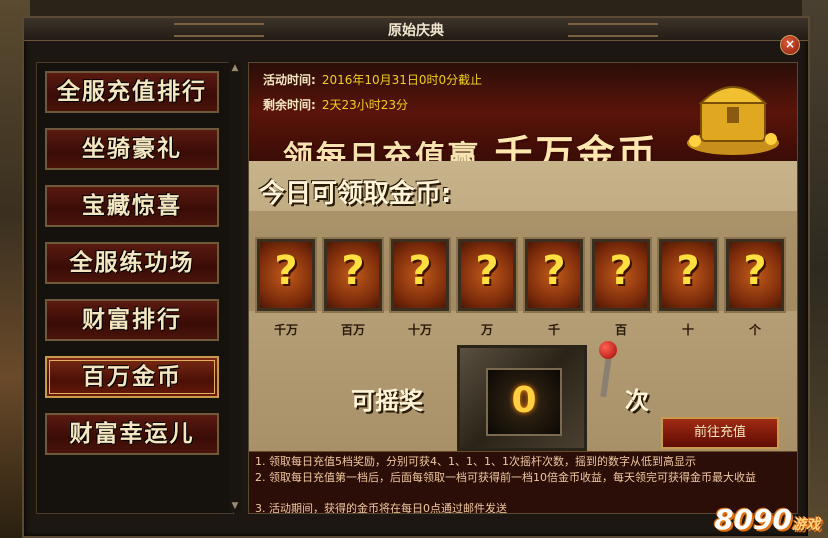  I want to click on digit-label: 千万, so click(285, 330).